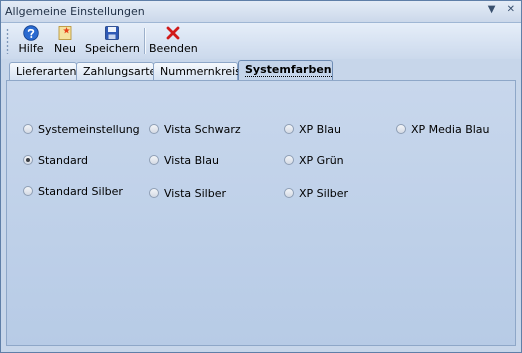 Image resolution: width=522 pixels, height=353 pixels. Describe the element at coordinates (144, 41) in the screenshot. I see `toolbar-separator` at that location.